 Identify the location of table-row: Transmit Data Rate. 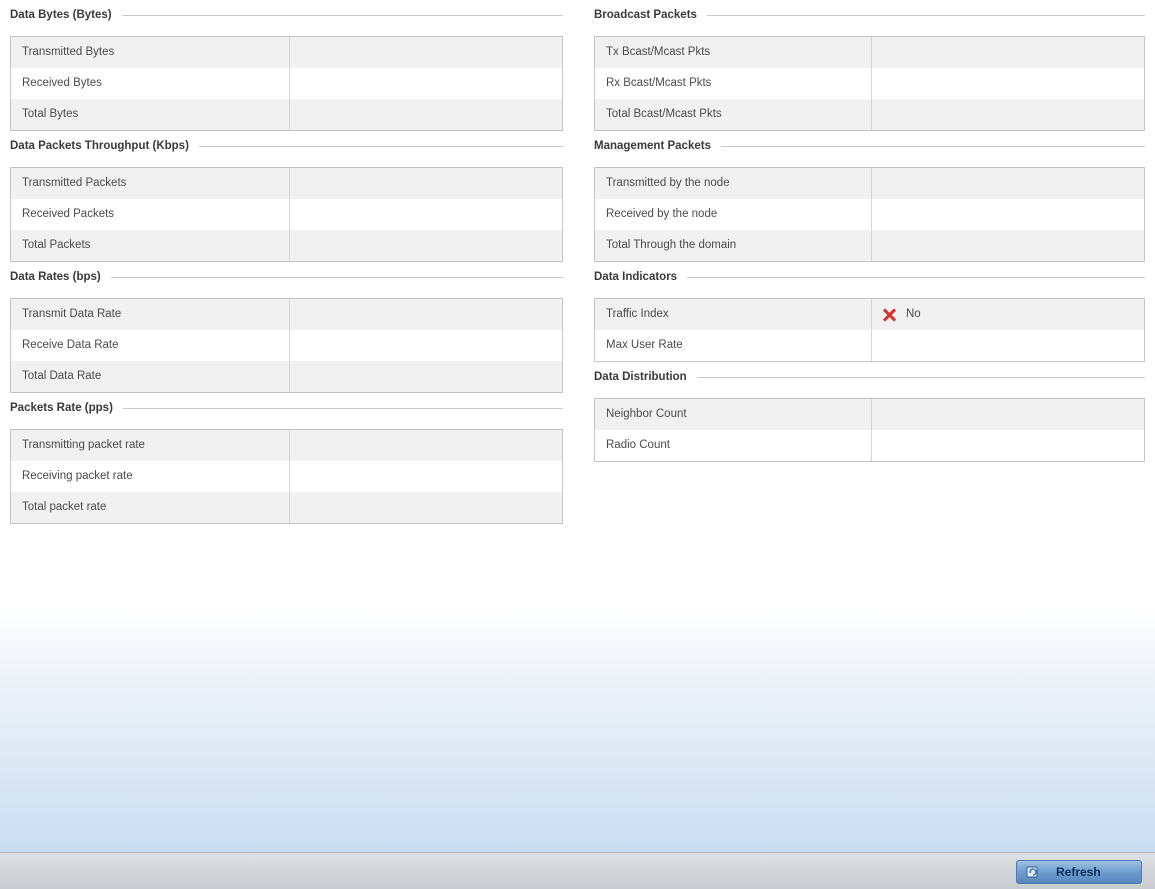
(286, 314).